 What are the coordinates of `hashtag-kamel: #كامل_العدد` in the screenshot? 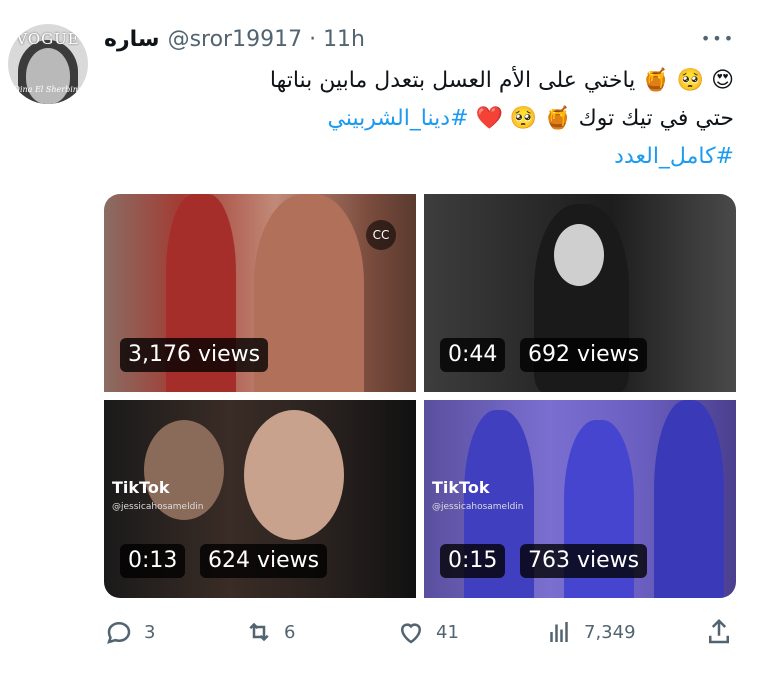 It's located at (414, 157).